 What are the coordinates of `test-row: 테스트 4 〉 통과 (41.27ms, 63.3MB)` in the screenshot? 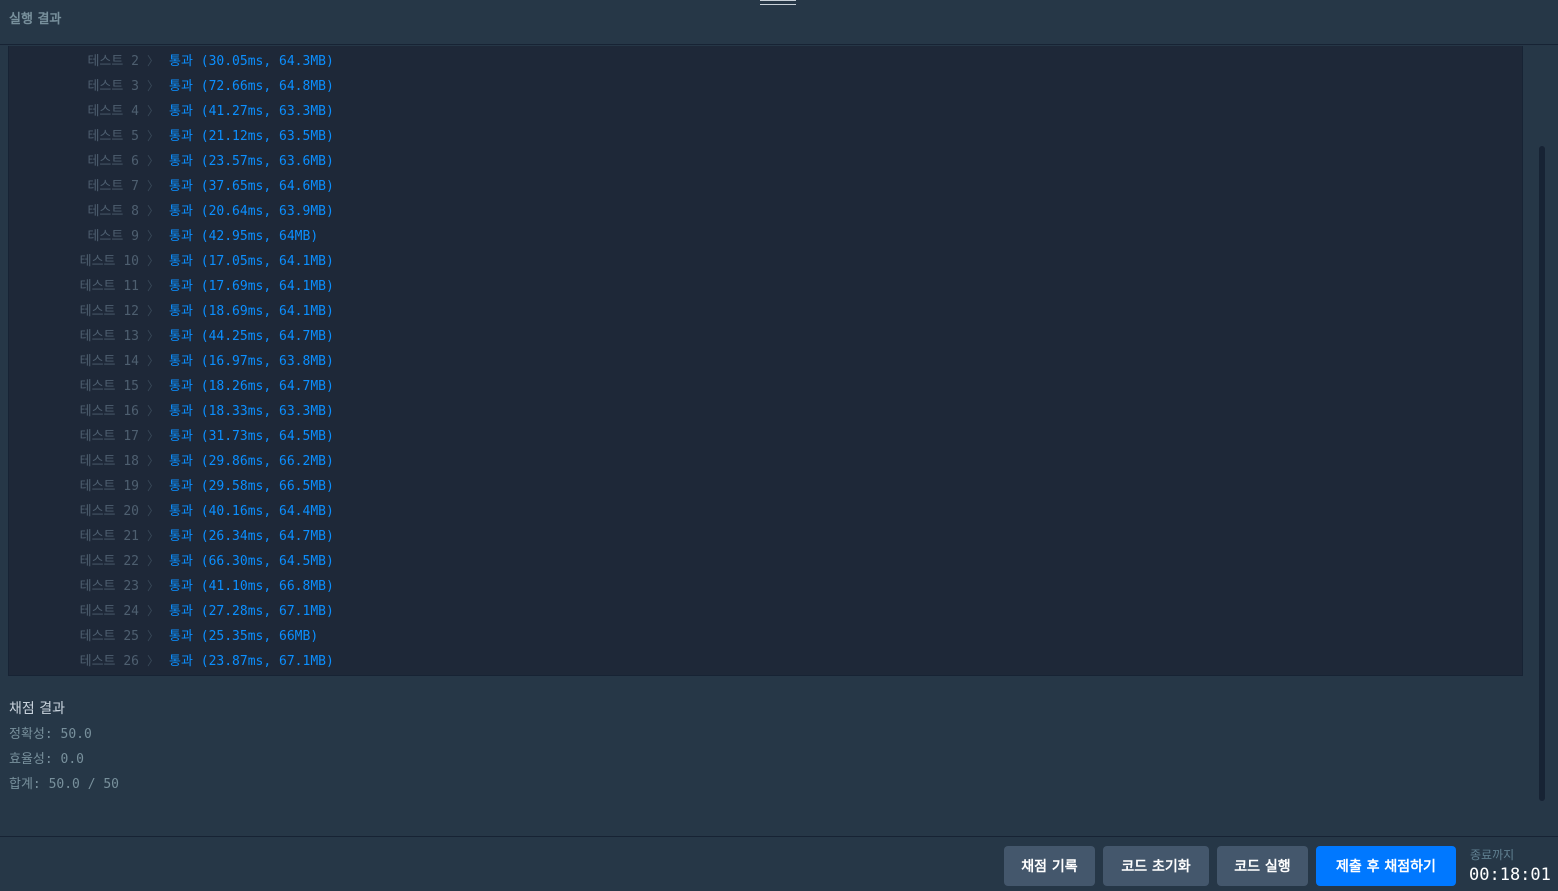 It's located at (765, 111).